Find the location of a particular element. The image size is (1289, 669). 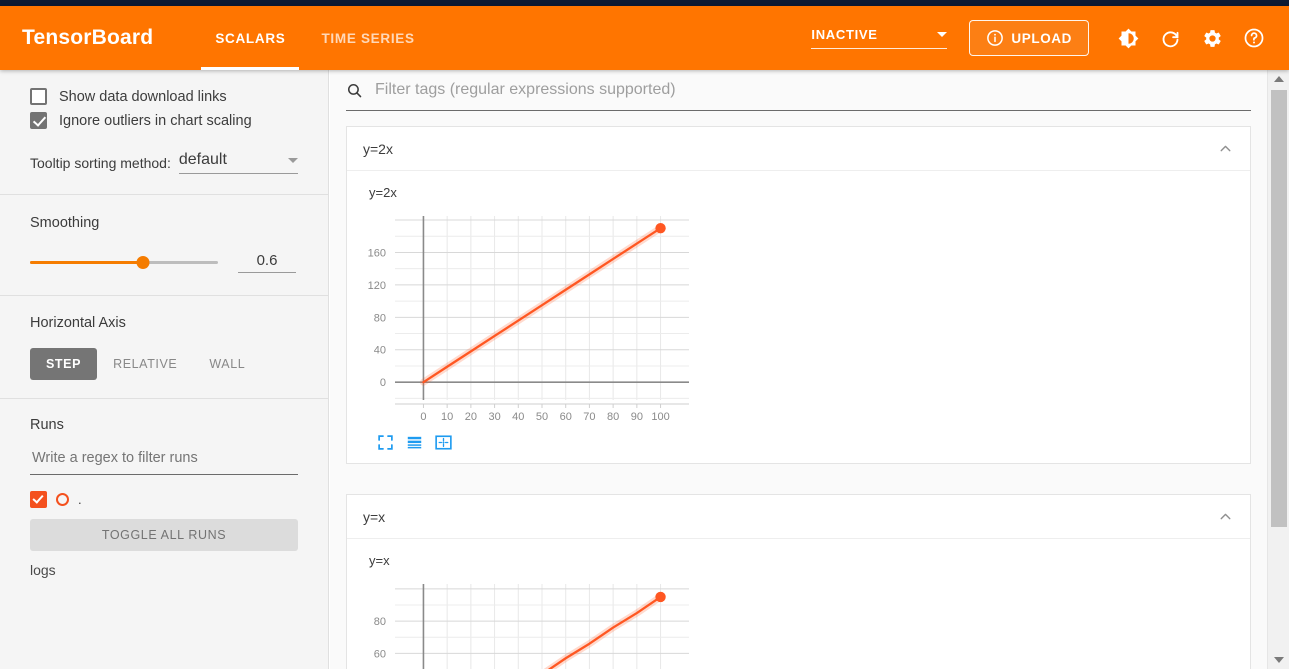

reload-icon is located at coordinates (1170, 38).